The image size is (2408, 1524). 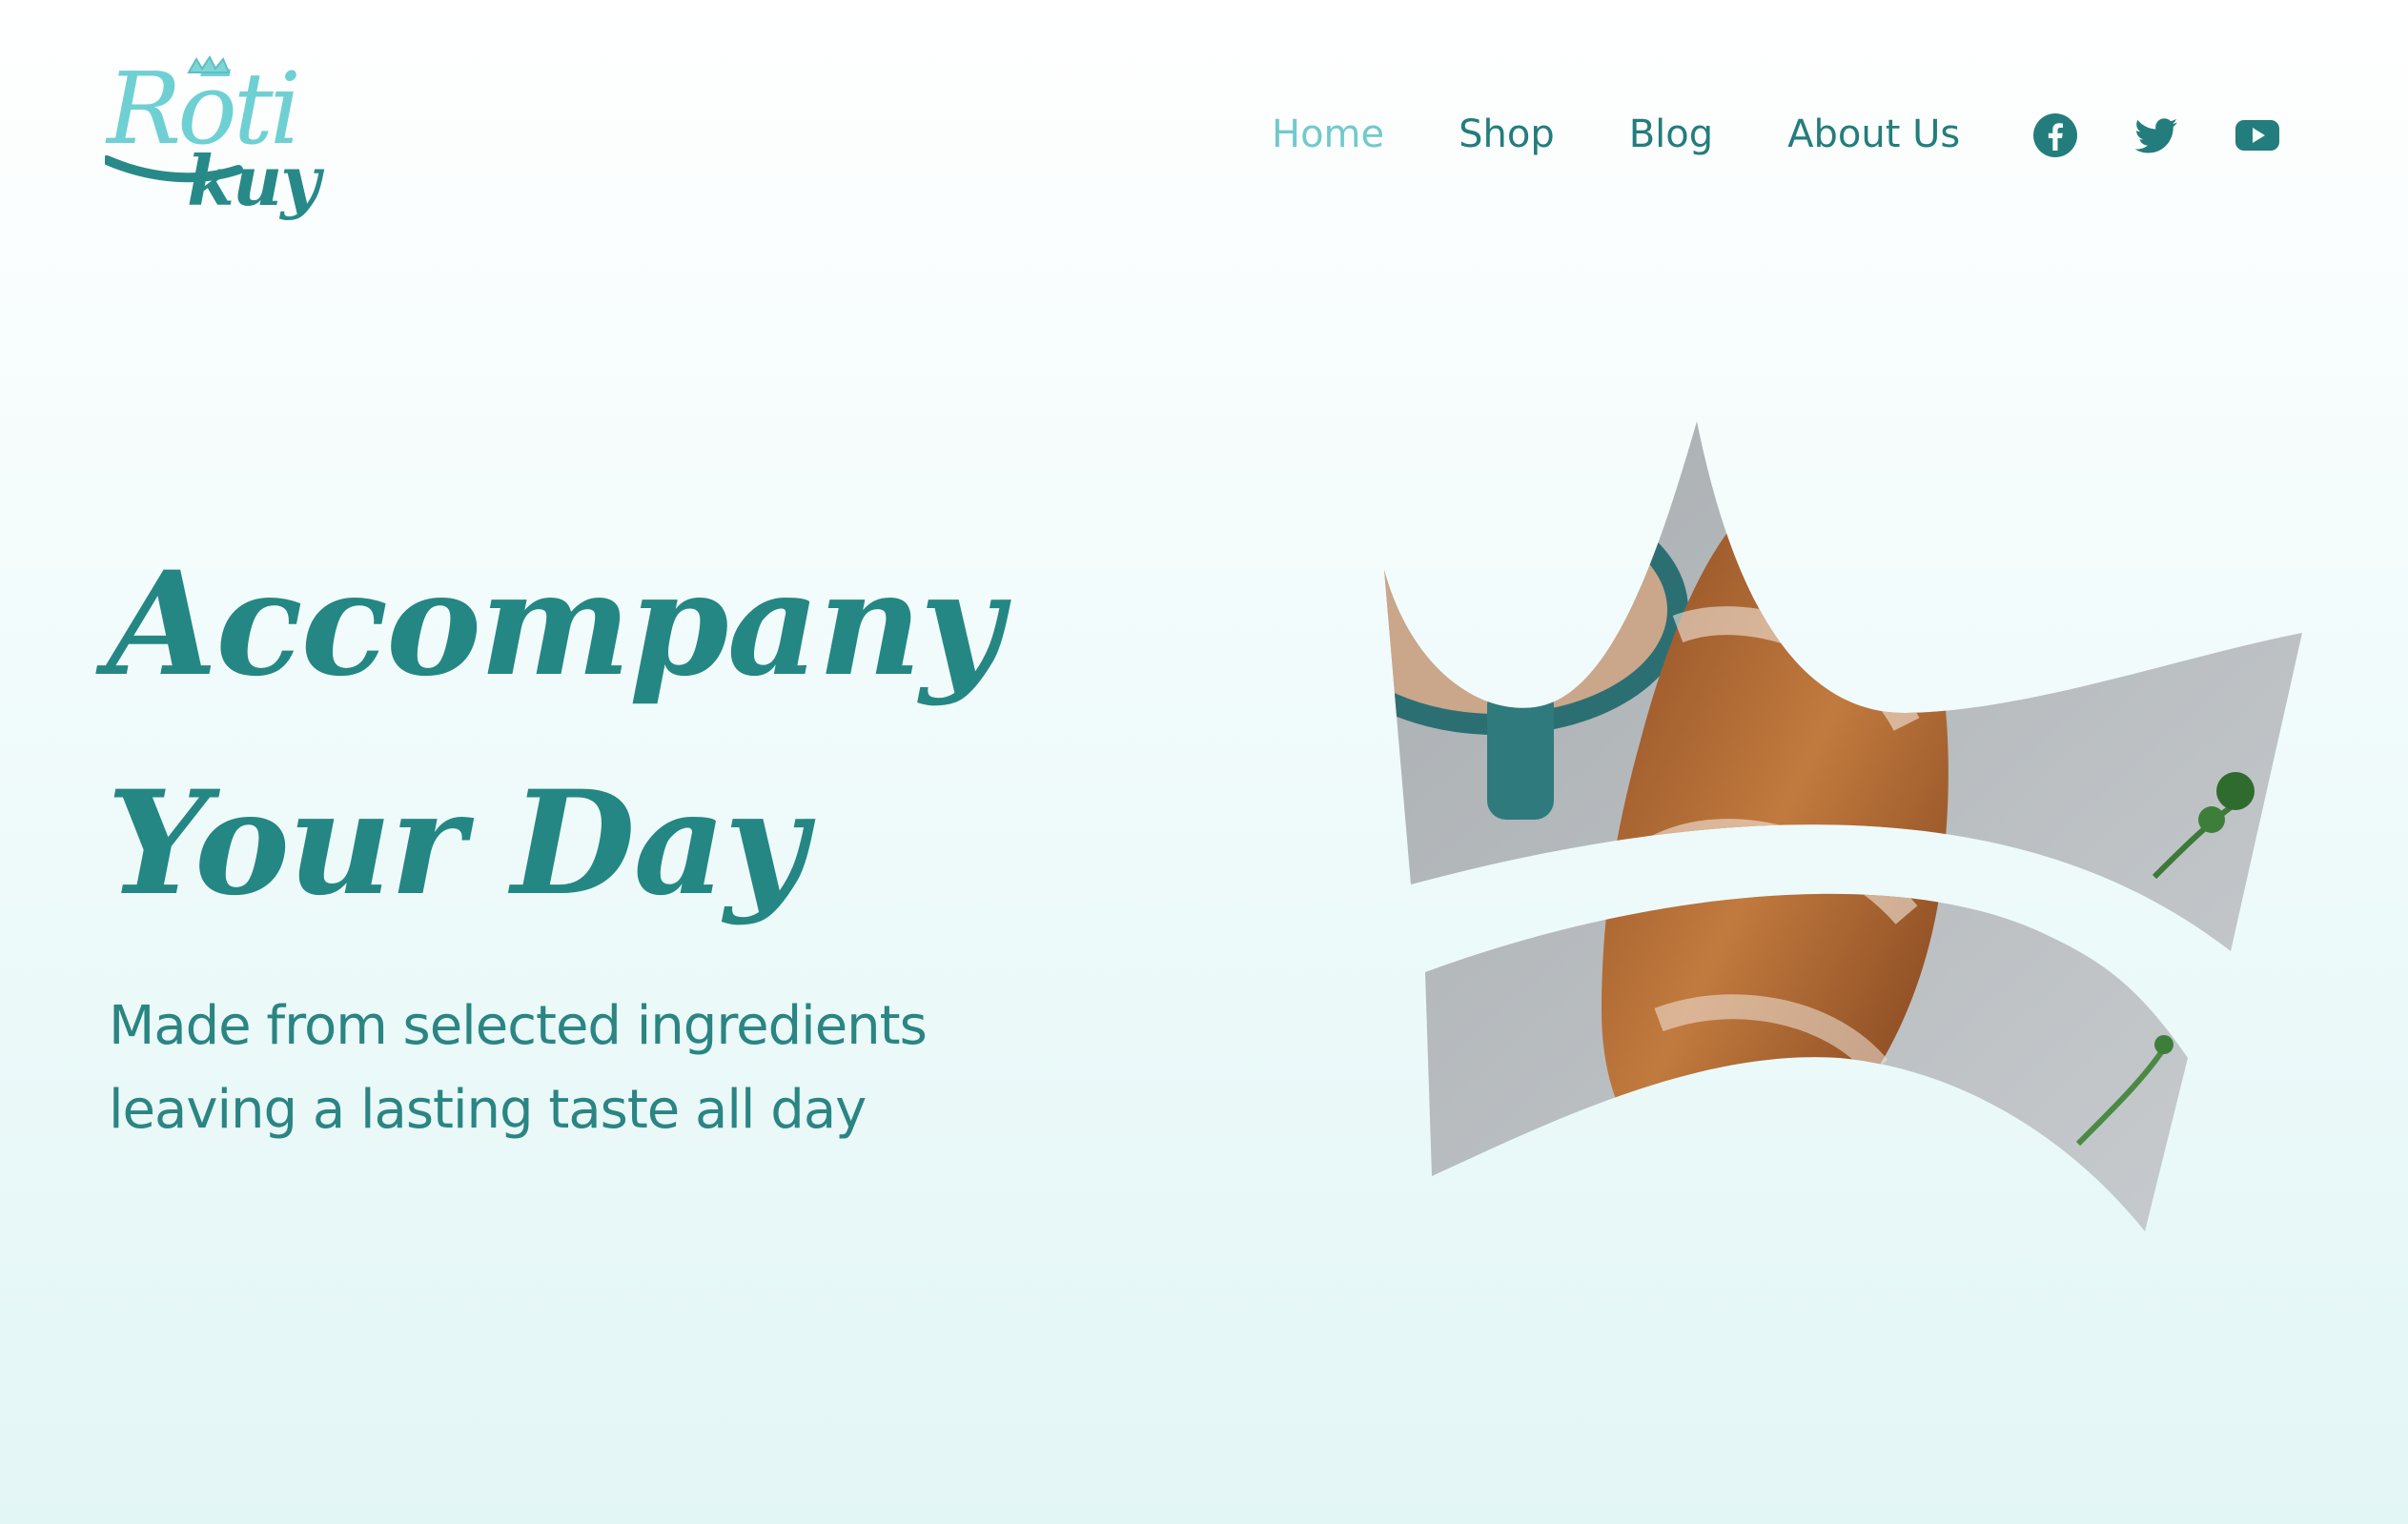 What do you see at coordinates (1671, 134) in the screenshot?
I see `nav-blog: Blog` at bounding box center [1671, 134].